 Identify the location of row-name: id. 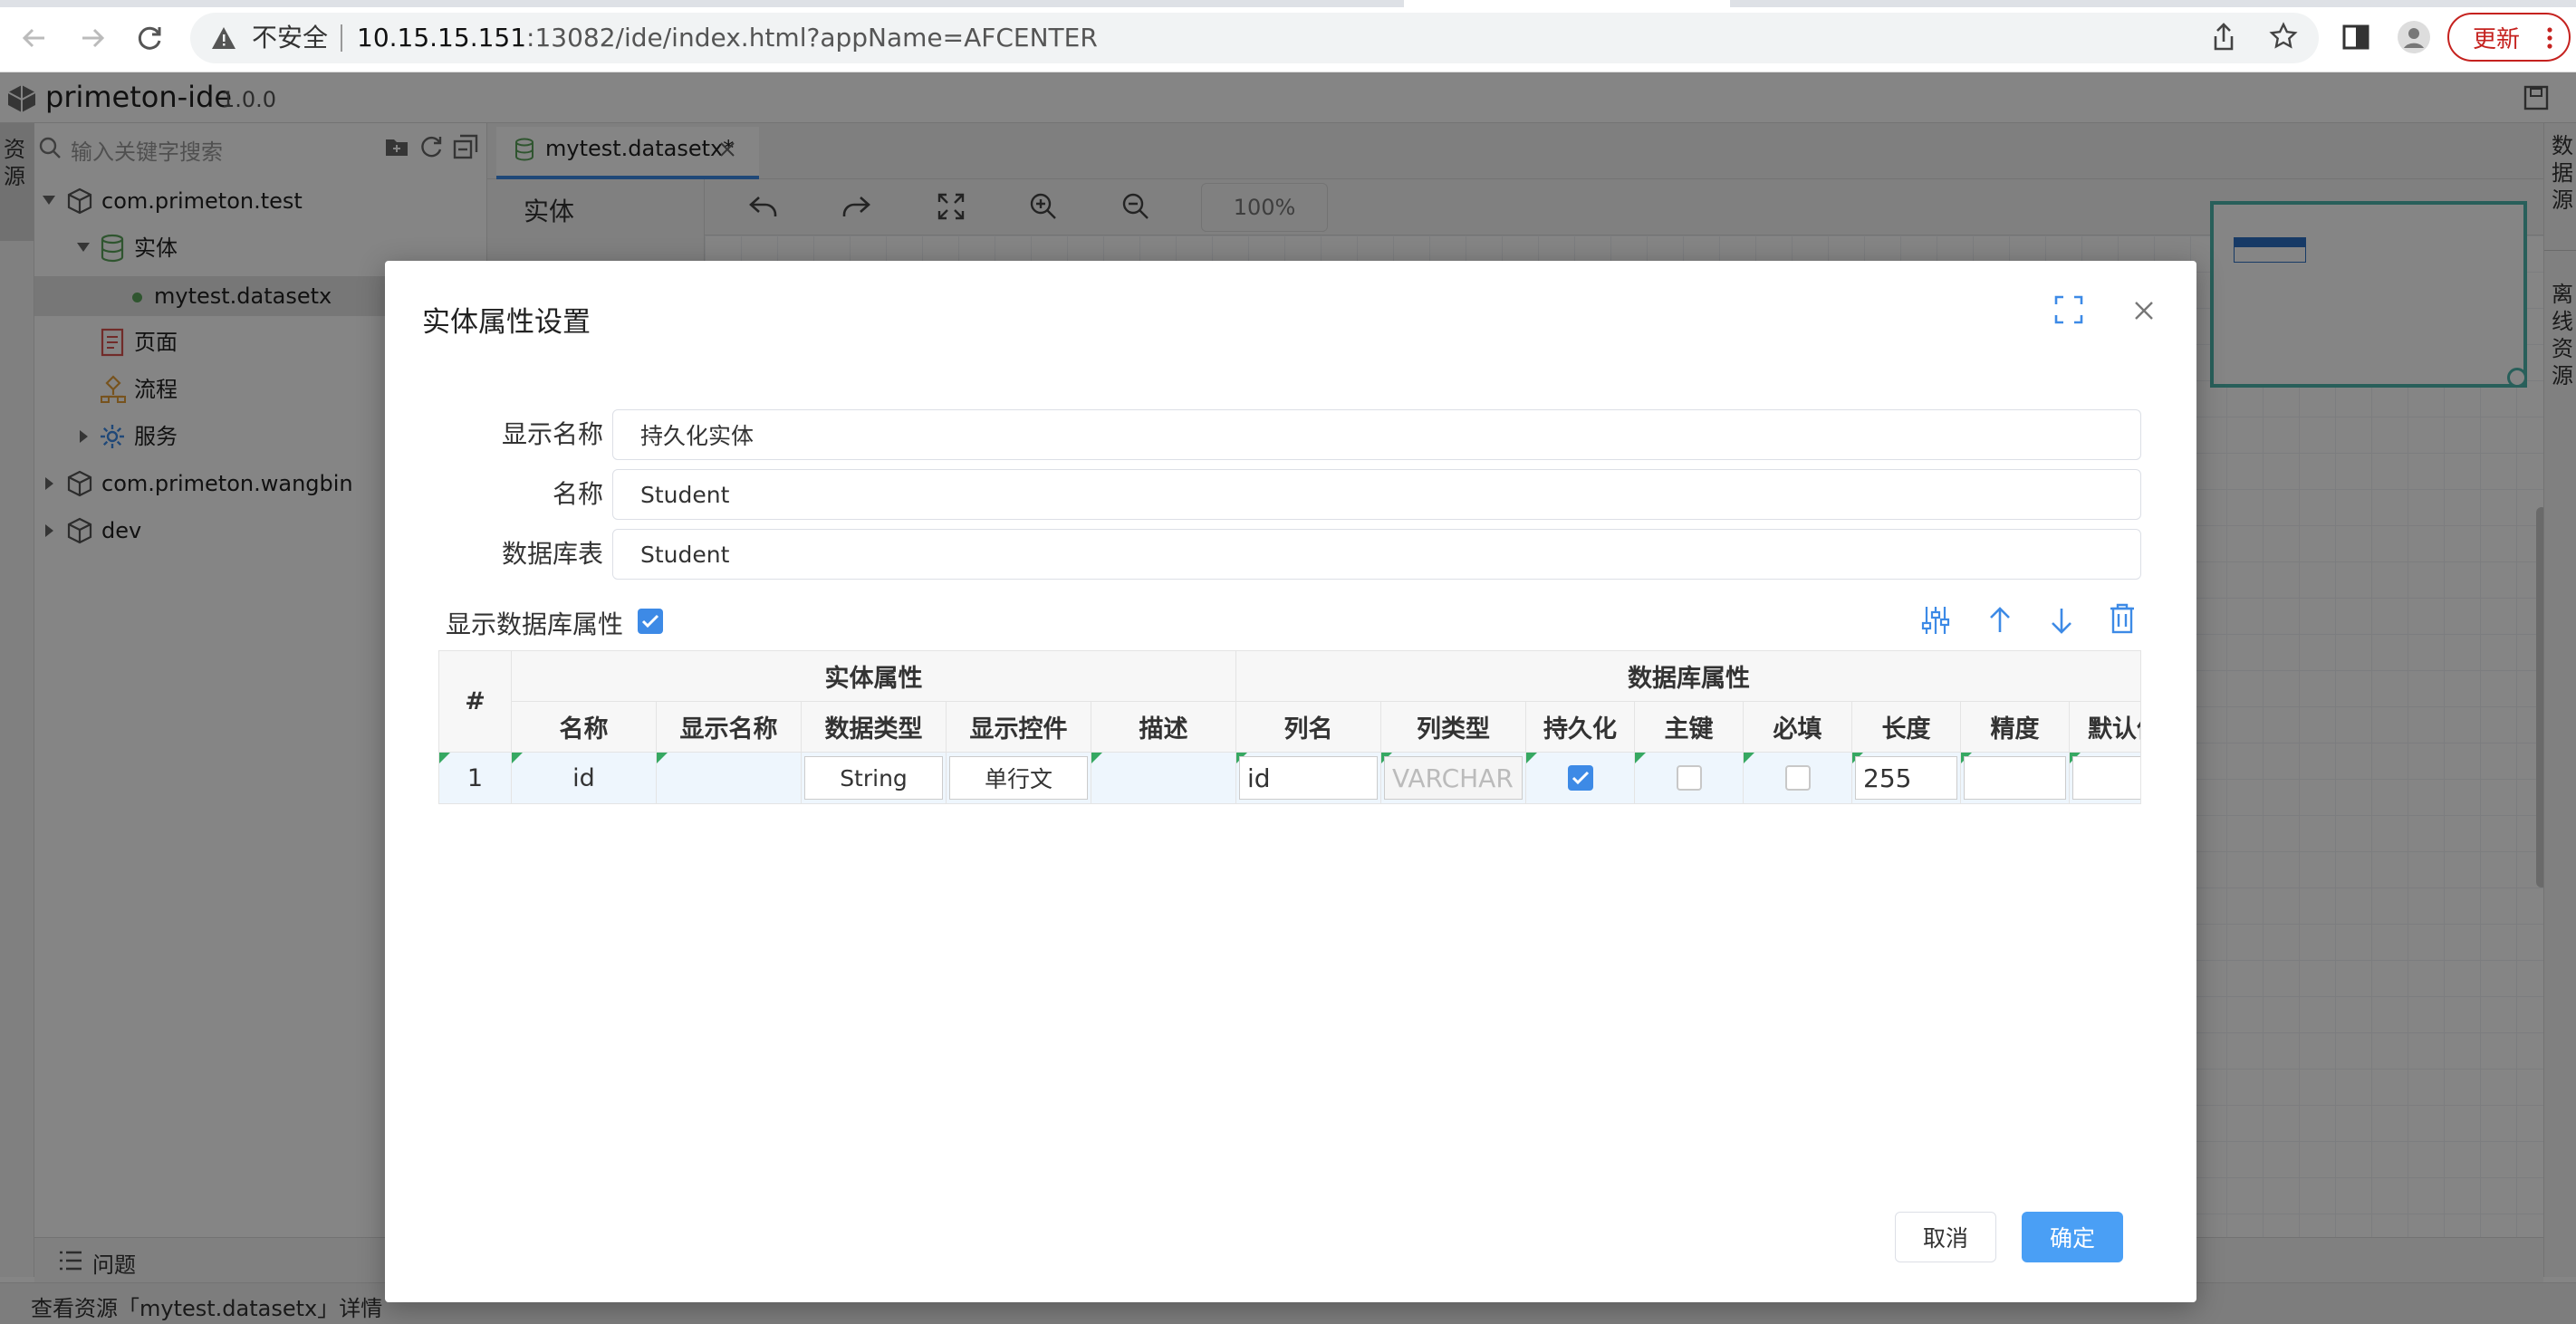
(583, 778).